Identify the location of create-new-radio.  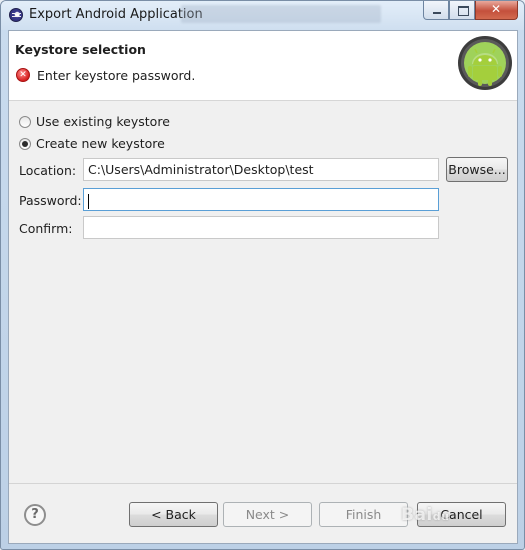
(25, 143).